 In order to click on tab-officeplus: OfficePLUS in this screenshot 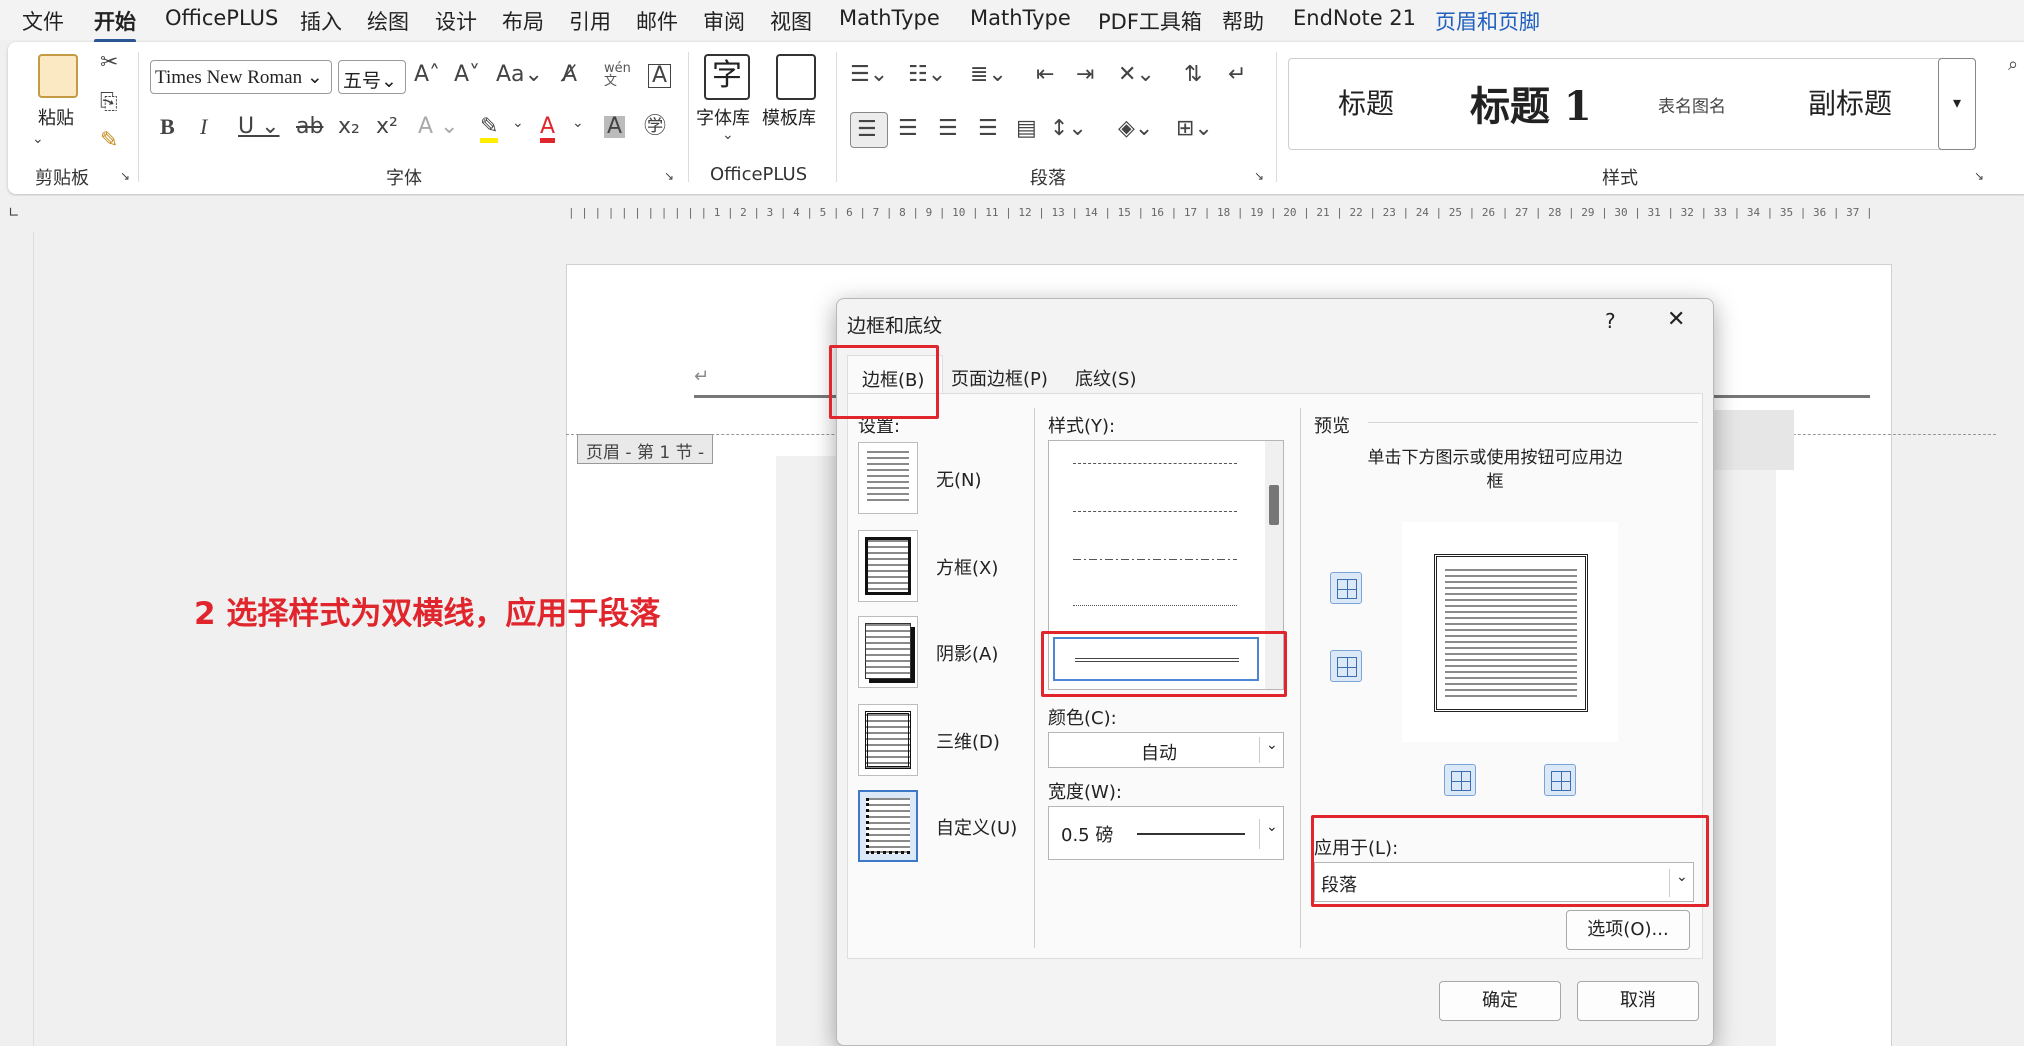, I will do `click(221, 18)`.